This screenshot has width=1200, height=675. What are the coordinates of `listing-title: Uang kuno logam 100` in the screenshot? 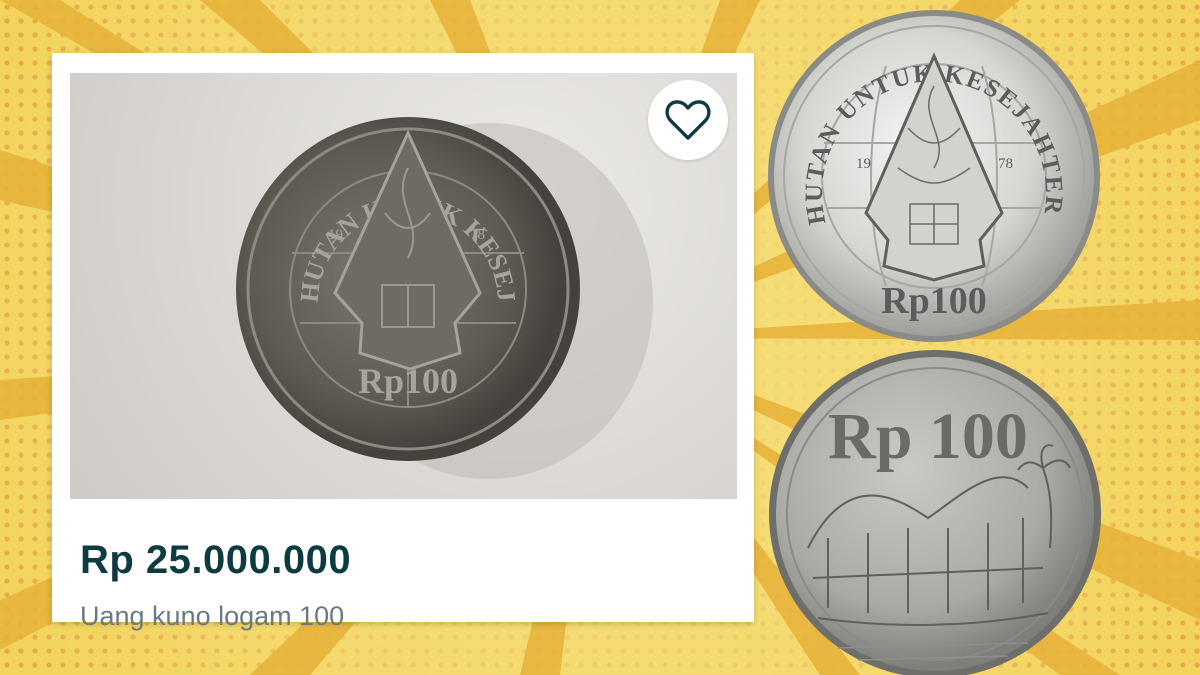 It's located at (212, 616).